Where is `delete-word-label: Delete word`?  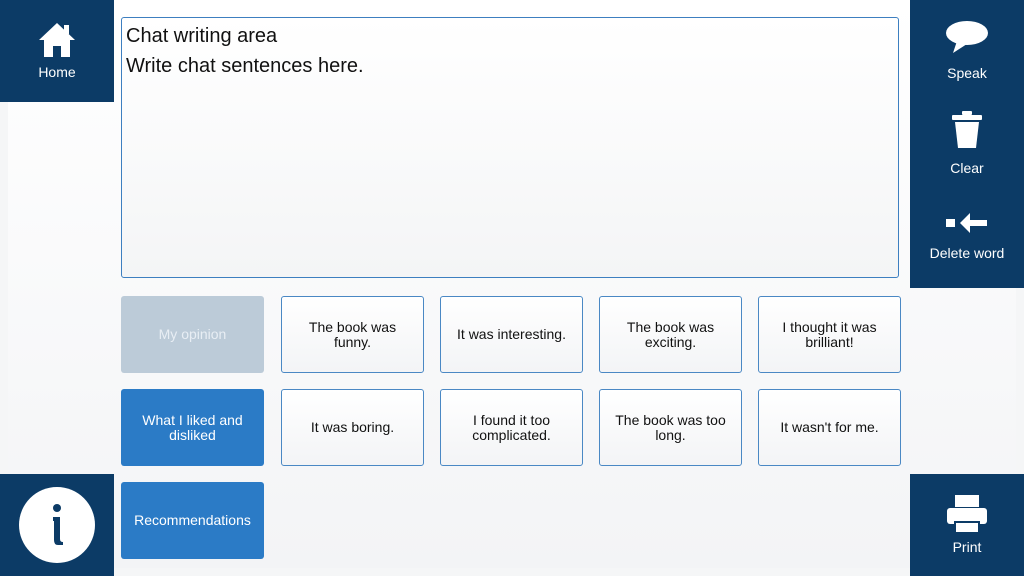 delete-word-label: Delete word is located at coordinates (967, 253).